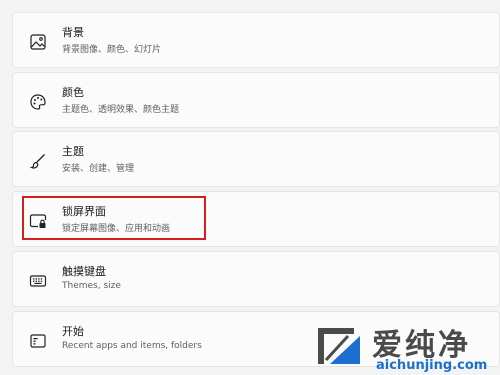  I want to click on settings-item-colors: 颜色 主题色、透明效果、颜色主题, so click(256, 100).